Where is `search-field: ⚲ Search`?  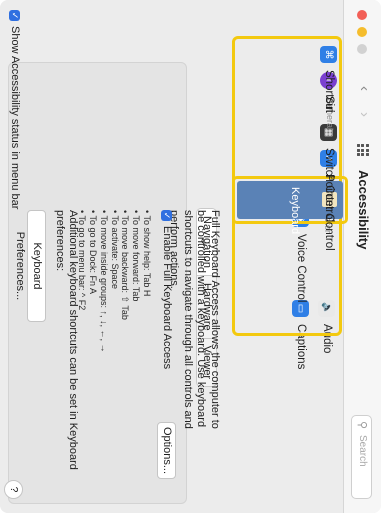
search-field: ⚲ Search is located at coordinates (361, 457).